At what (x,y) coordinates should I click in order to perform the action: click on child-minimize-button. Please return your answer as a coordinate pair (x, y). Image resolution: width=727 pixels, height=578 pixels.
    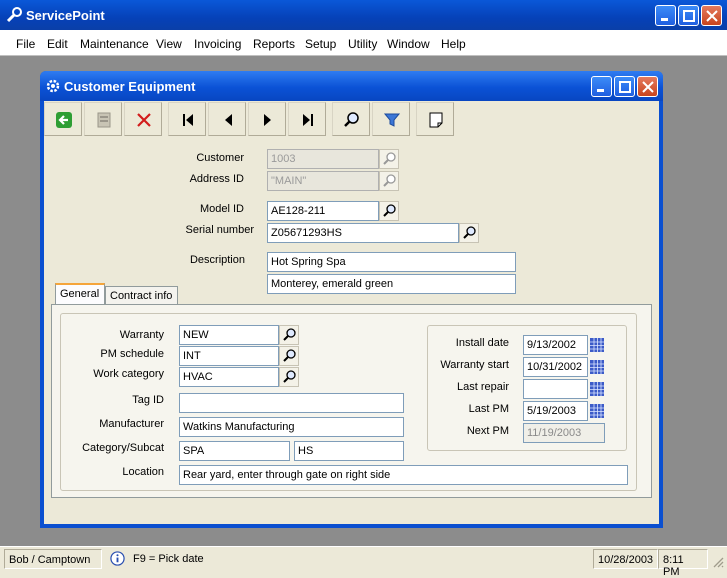
    Looking at the image, I should click on (601, 86).